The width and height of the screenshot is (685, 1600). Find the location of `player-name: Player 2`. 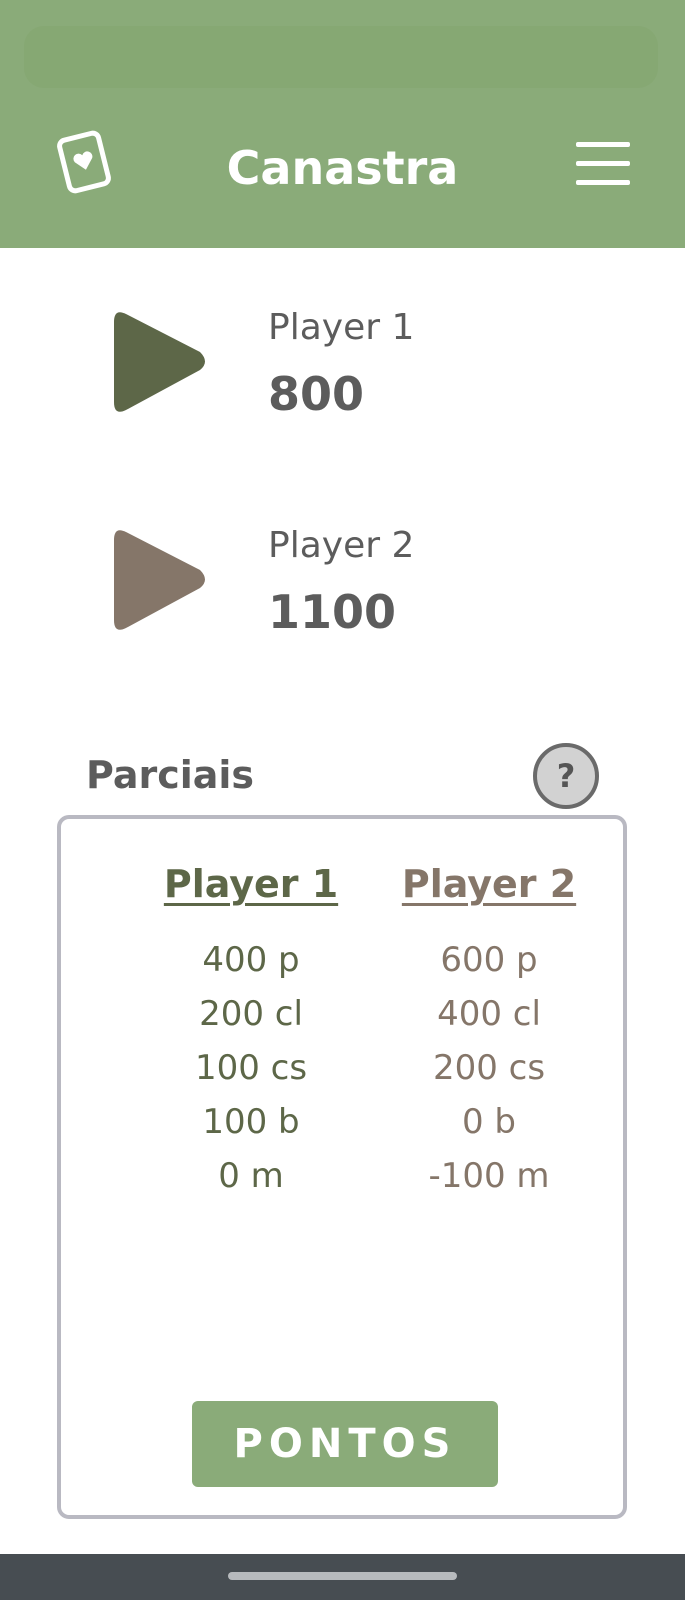

player-name: Player 2 is located at coordinates (341, 545).